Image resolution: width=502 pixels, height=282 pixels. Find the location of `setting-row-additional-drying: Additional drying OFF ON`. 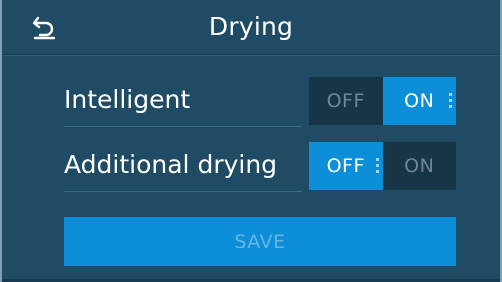

setting-row-additional-drying: Additional drying OFF ON is located at coordinates (260, 167).